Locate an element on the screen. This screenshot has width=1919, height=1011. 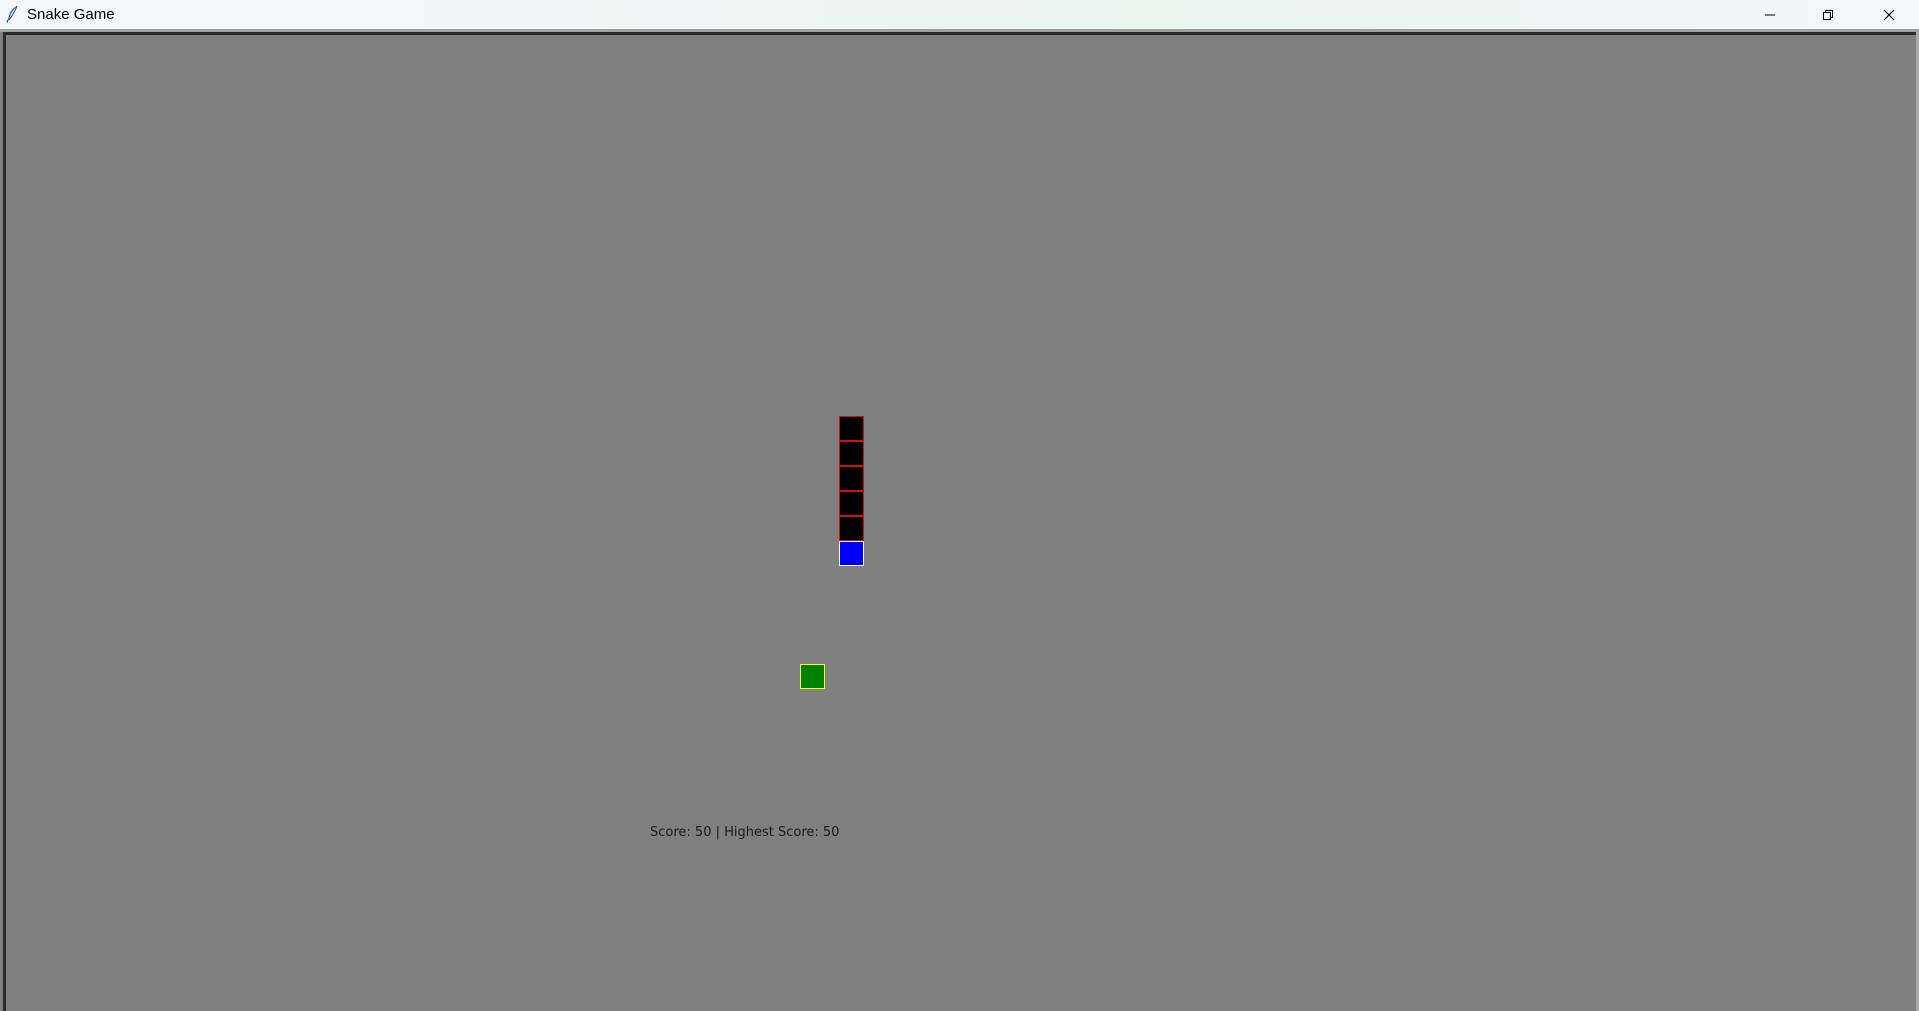
maximize-button is located at coordinates (1828, 14).